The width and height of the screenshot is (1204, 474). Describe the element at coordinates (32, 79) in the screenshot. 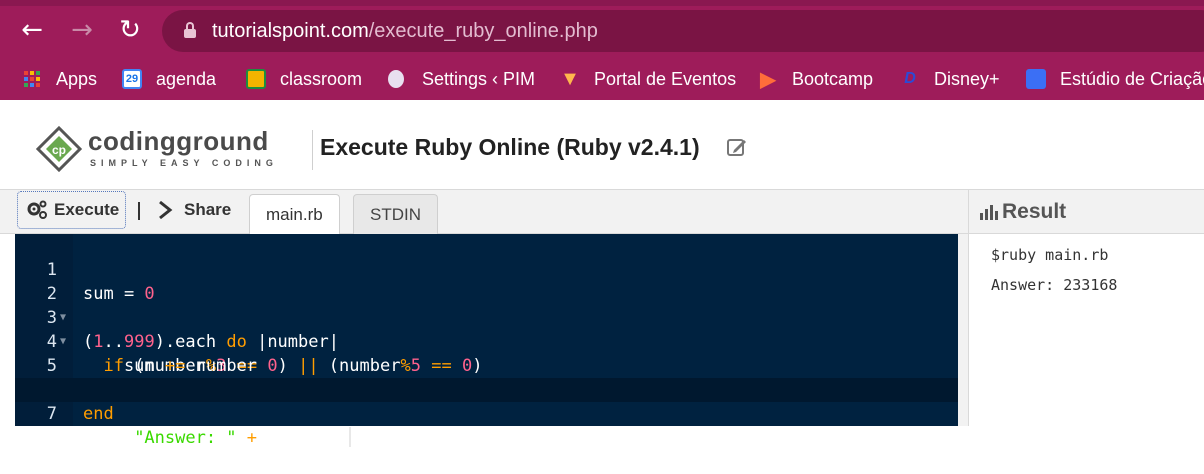

I see `apps-grid-icon` at that location.